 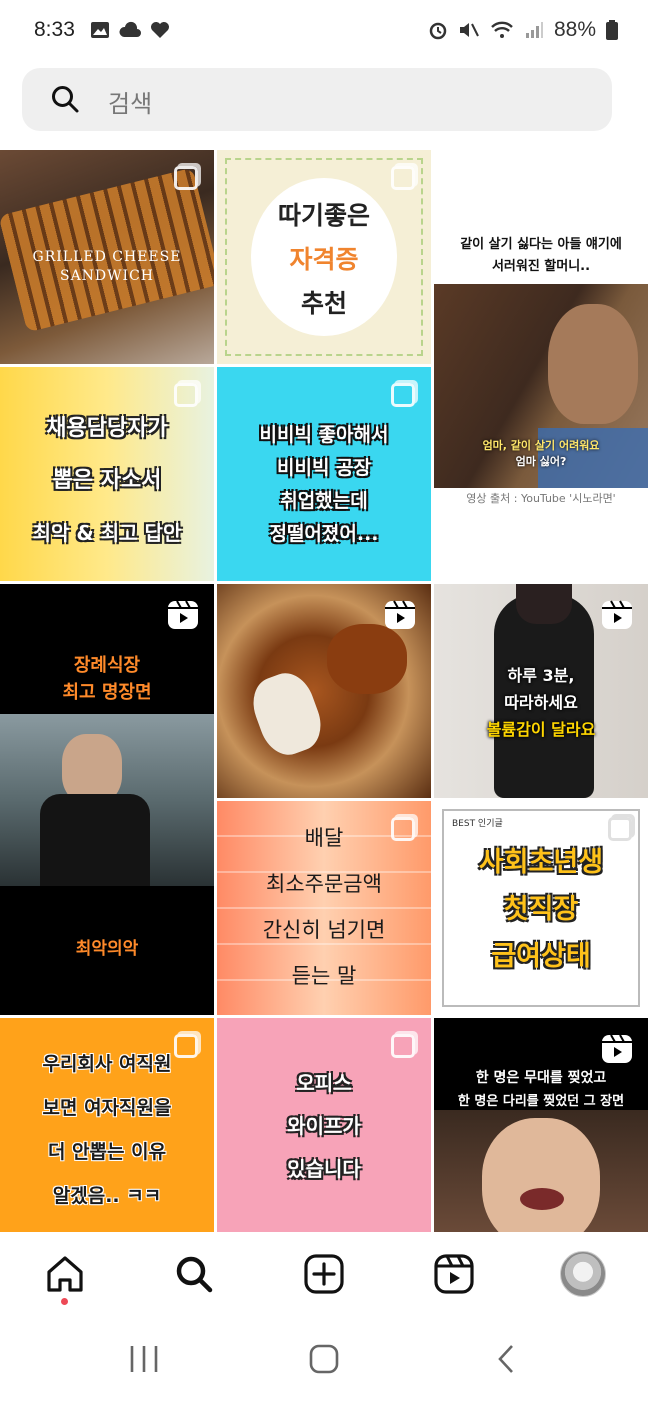 I want to click on notification-dot, so click(x=64, y=1301).